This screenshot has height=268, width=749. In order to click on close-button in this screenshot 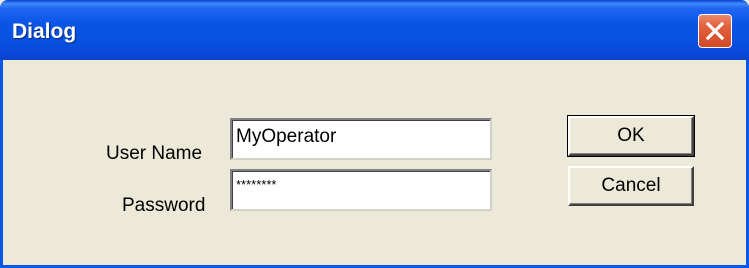, I will do `click(715, 31)`.